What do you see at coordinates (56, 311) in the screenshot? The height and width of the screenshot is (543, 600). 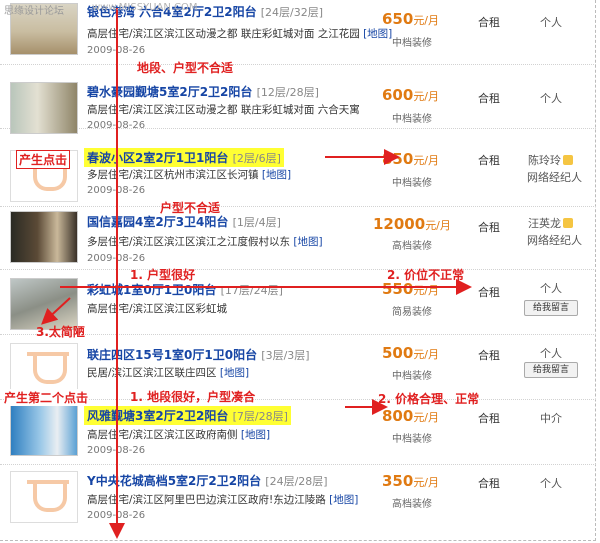 I see `too-simple-arrow` at bounding box center [56, 311].